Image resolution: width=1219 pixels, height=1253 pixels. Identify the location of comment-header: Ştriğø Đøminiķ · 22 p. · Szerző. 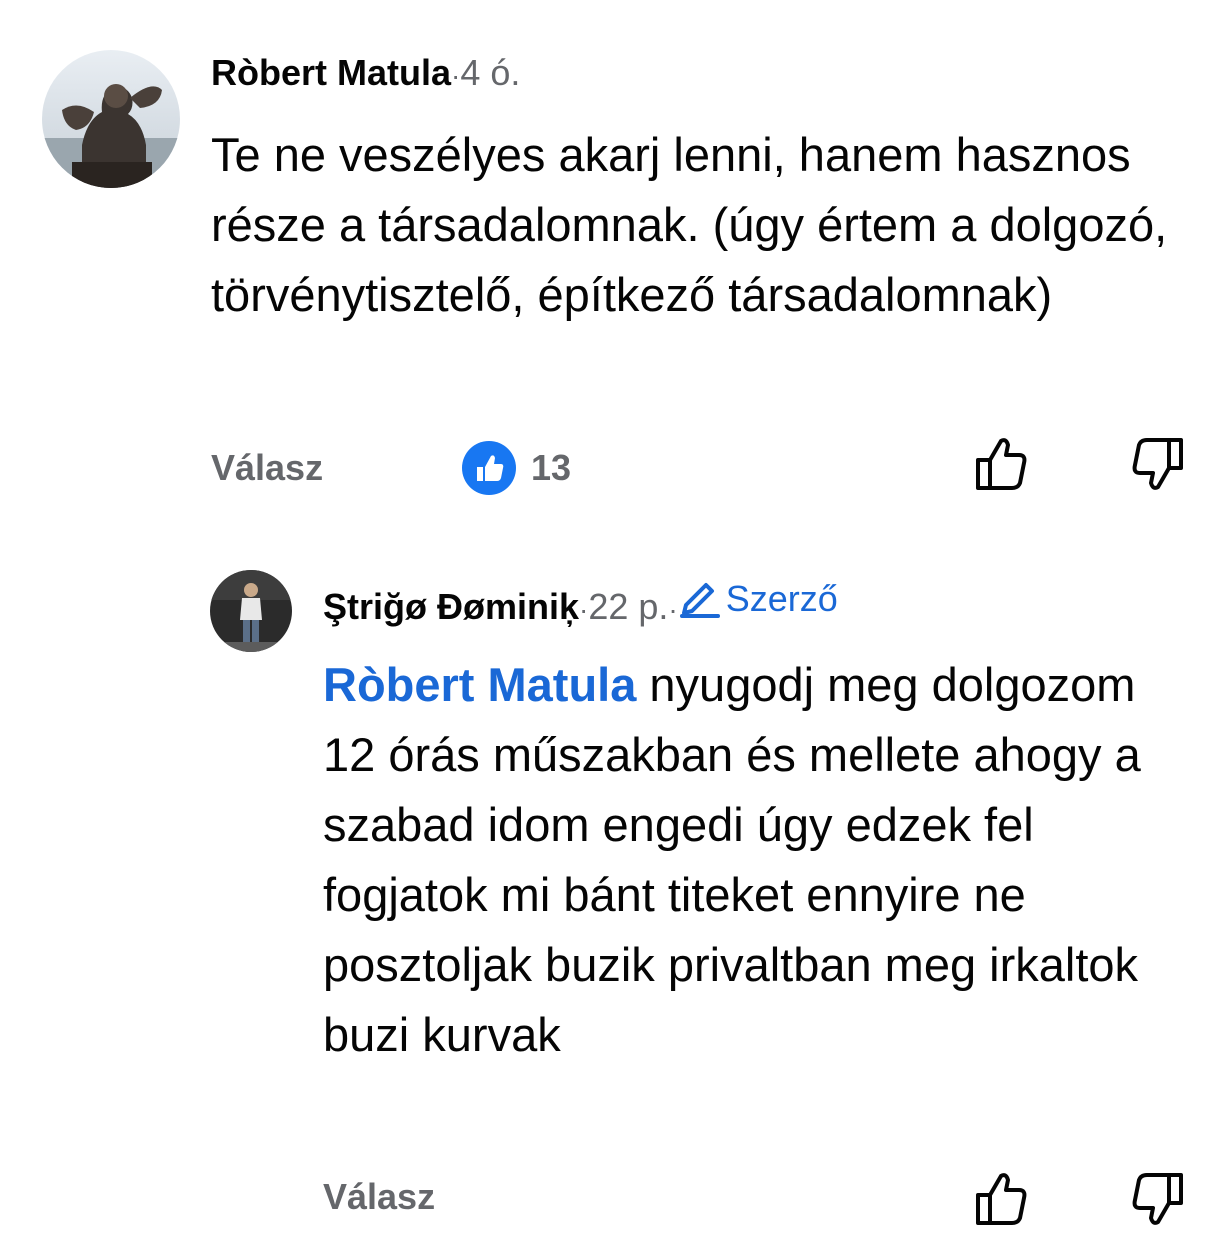
(580, 603).